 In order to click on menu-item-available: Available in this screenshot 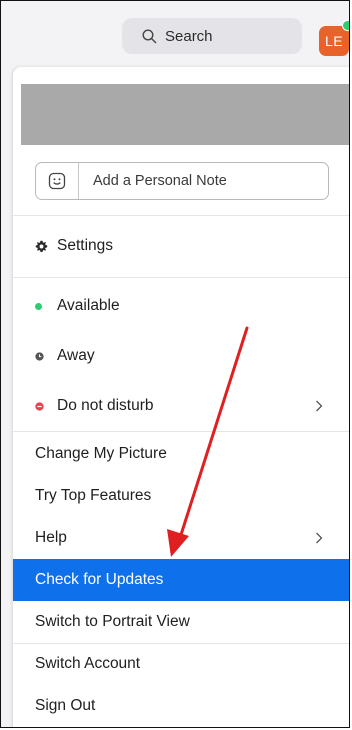, I will do `click(181, 306)`.